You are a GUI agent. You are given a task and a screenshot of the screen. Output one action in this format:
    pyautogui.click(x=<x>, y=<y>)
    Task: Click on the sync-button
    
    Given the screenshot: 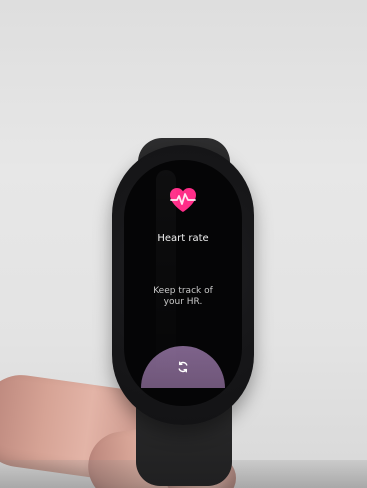 What is the action you would take?
    pyautogui.click(x=183, y=367)
    